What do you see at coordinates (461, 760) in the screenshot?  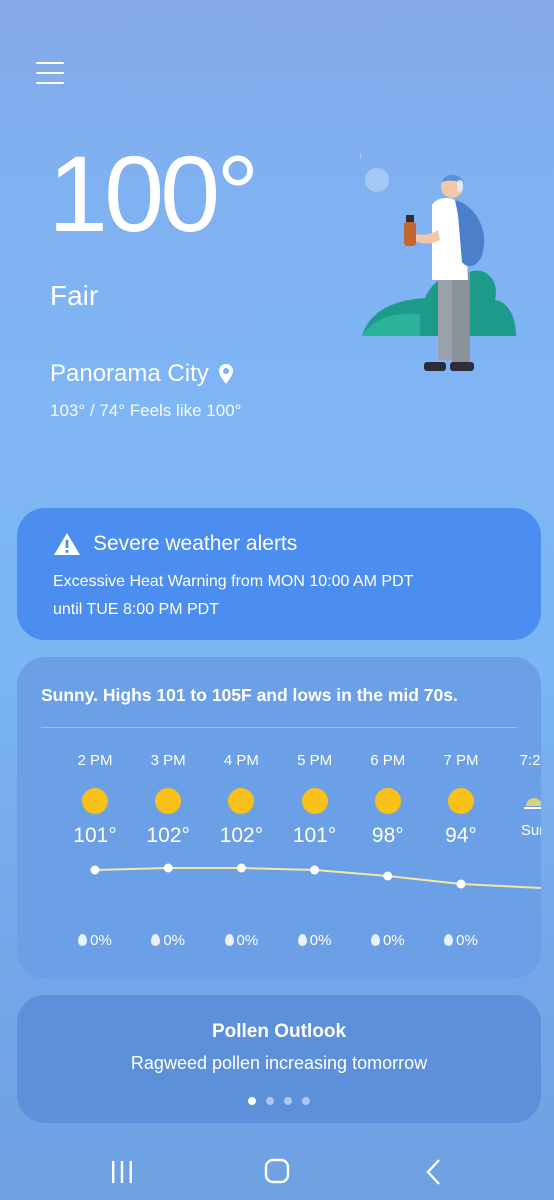 I see `hour-time: 7 PM` at bounding box center [461, 760].